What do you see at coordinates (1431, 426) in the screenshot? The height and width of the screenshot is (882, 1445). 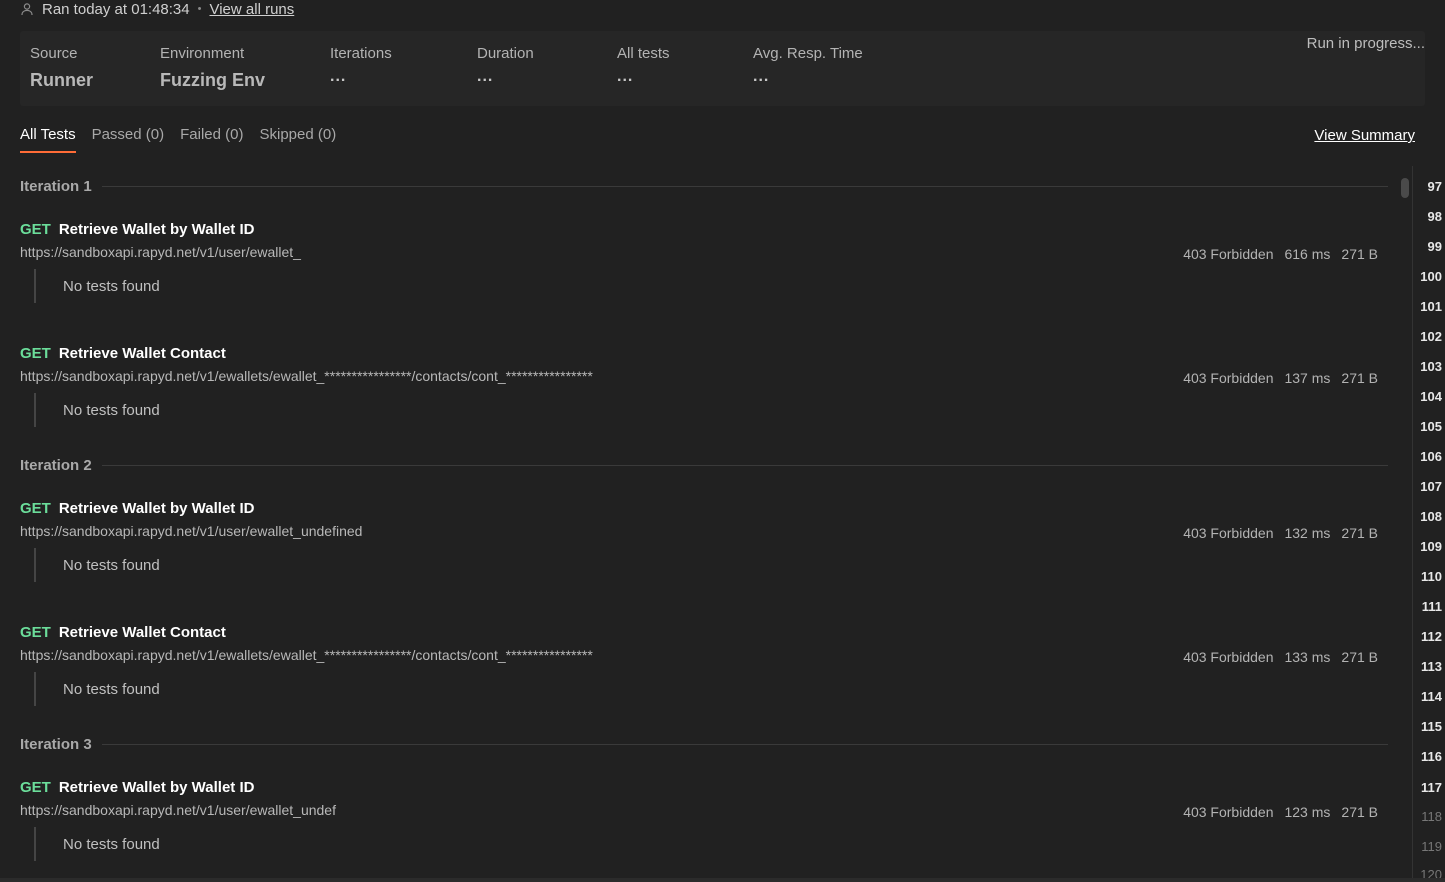 I see `line-number: 105` at bounding box center [1431, 426].